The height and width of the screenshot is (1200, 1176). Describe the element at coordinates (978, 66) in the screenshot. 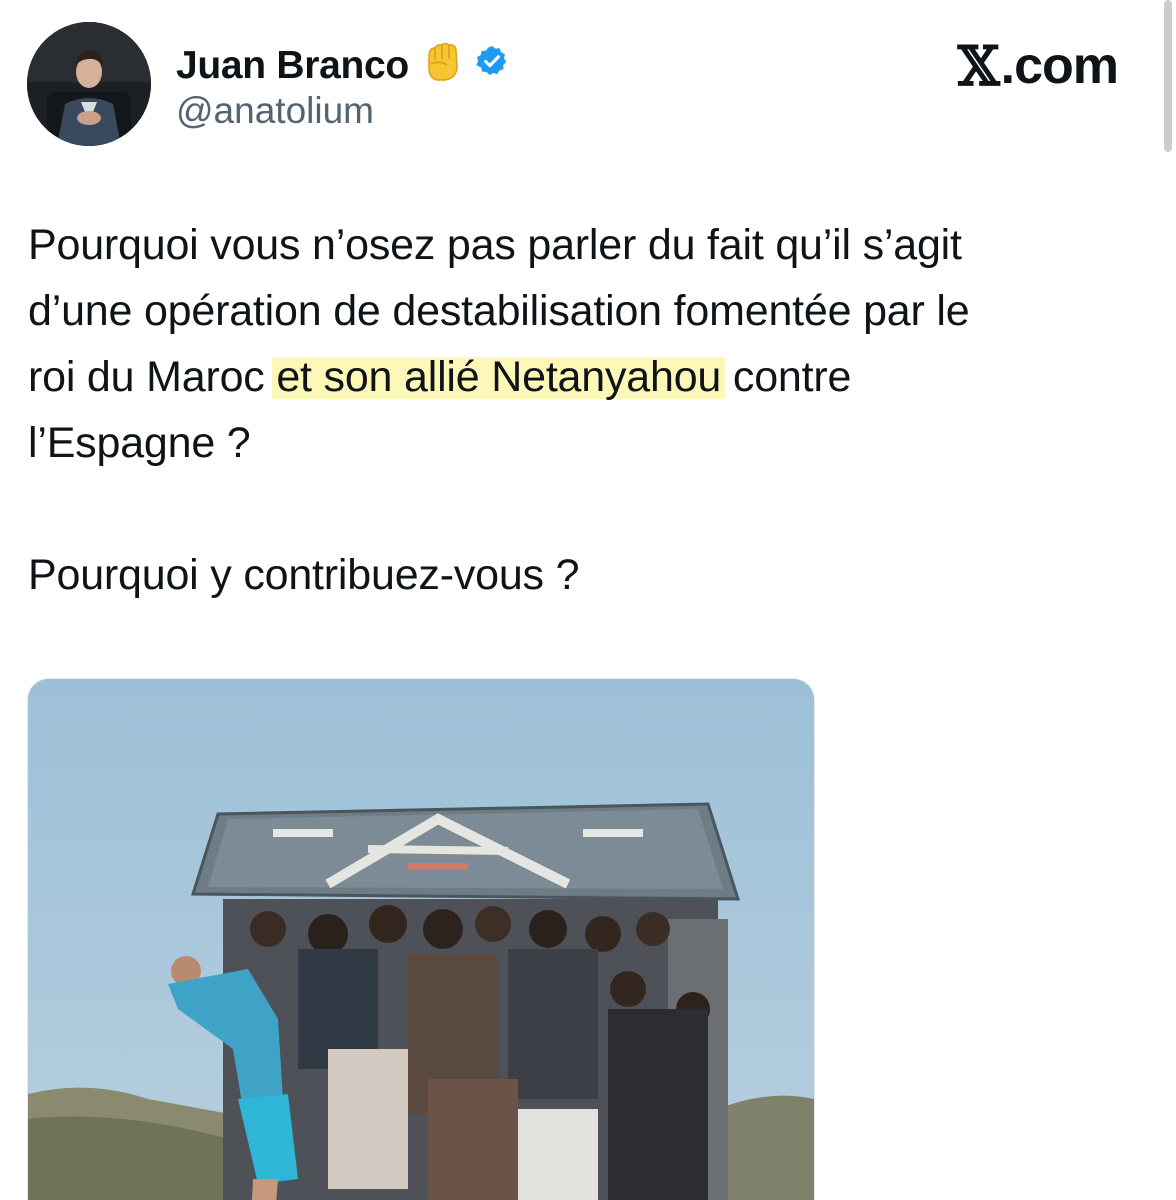

I see `x-logo-icon: 𝕏` at that location.